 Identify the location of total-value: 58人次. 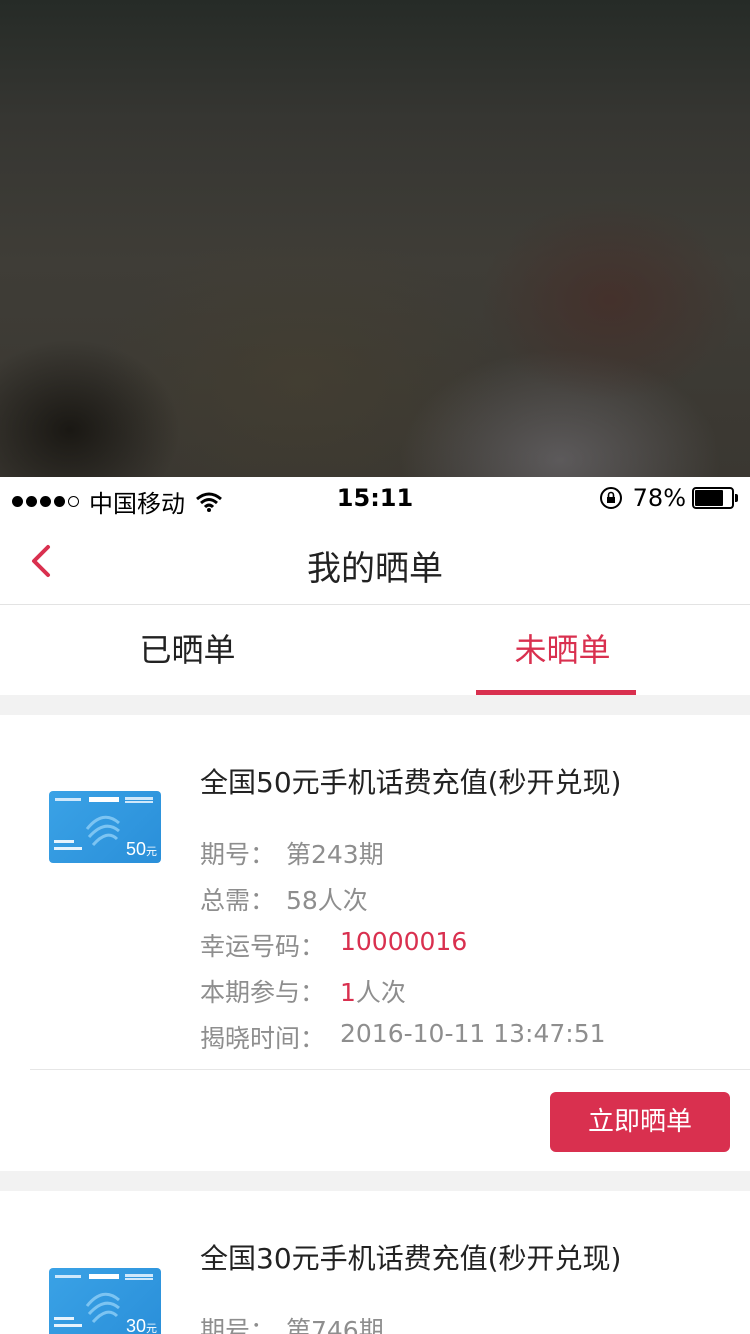
(327, 900).